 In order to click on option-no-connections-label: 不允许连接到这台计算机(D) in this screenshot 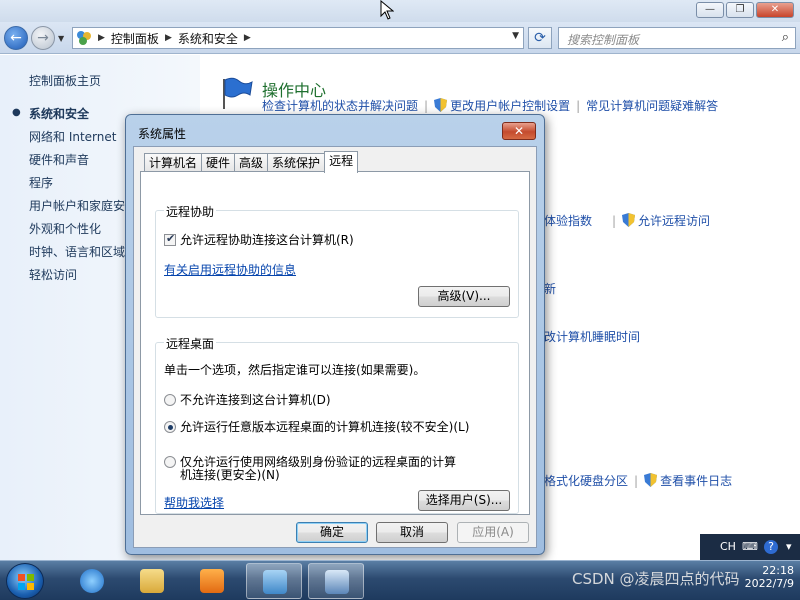, I will do `click(255, 400)`.